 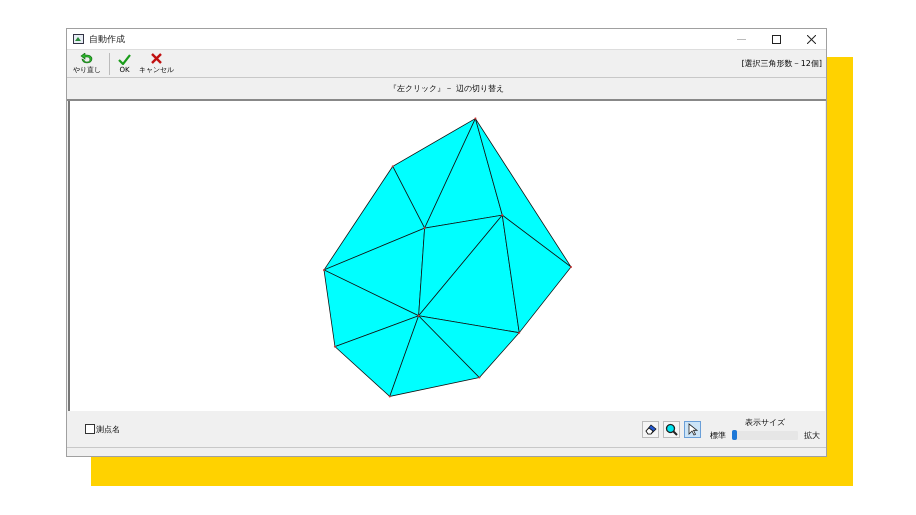 I want to click on magnifier-icon, so click(x=671, y=429).